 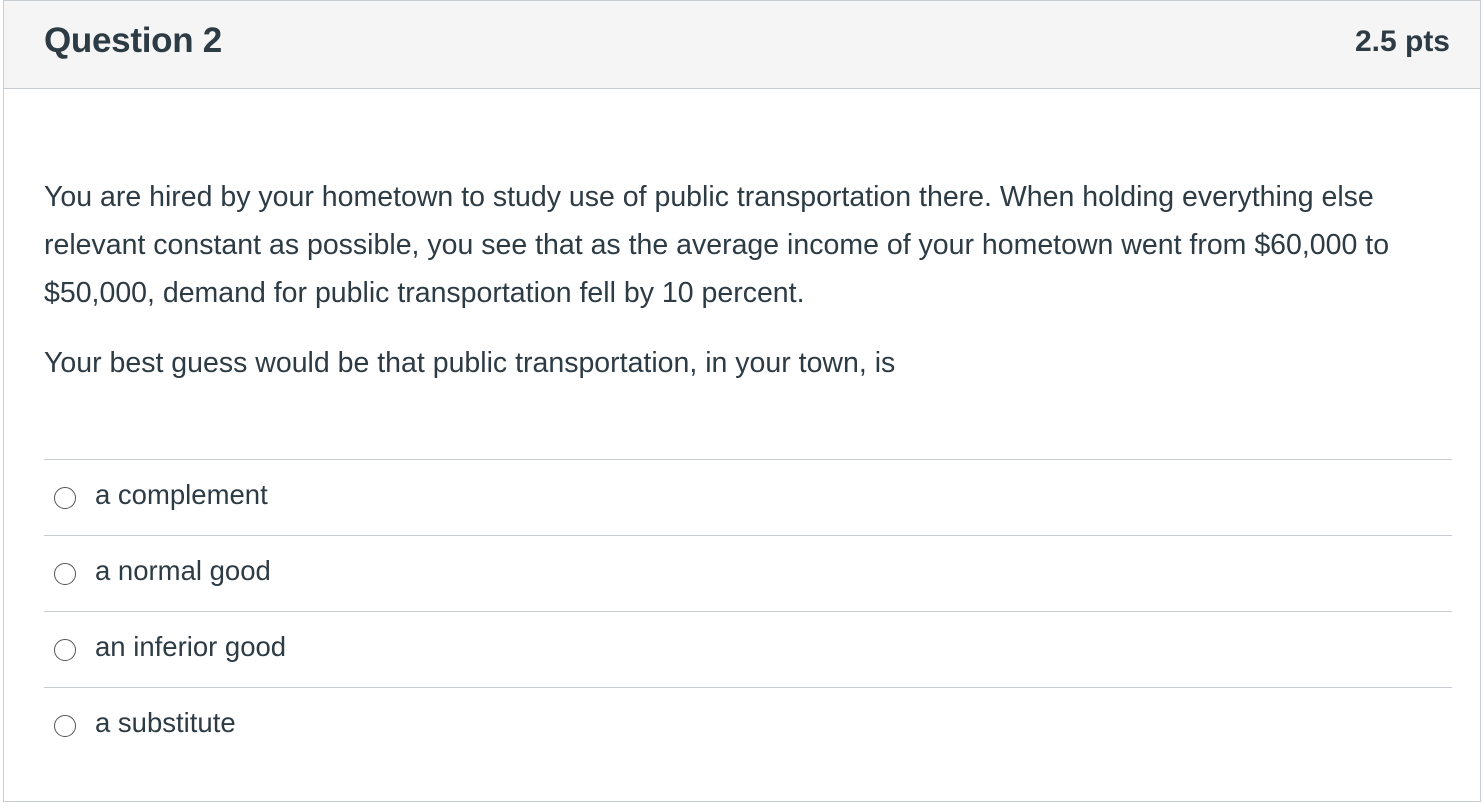 What do you see at coordinates (190, 647) in the screenshot?
I see `answer-label: an inferior good` at bounding box center [190, 647].